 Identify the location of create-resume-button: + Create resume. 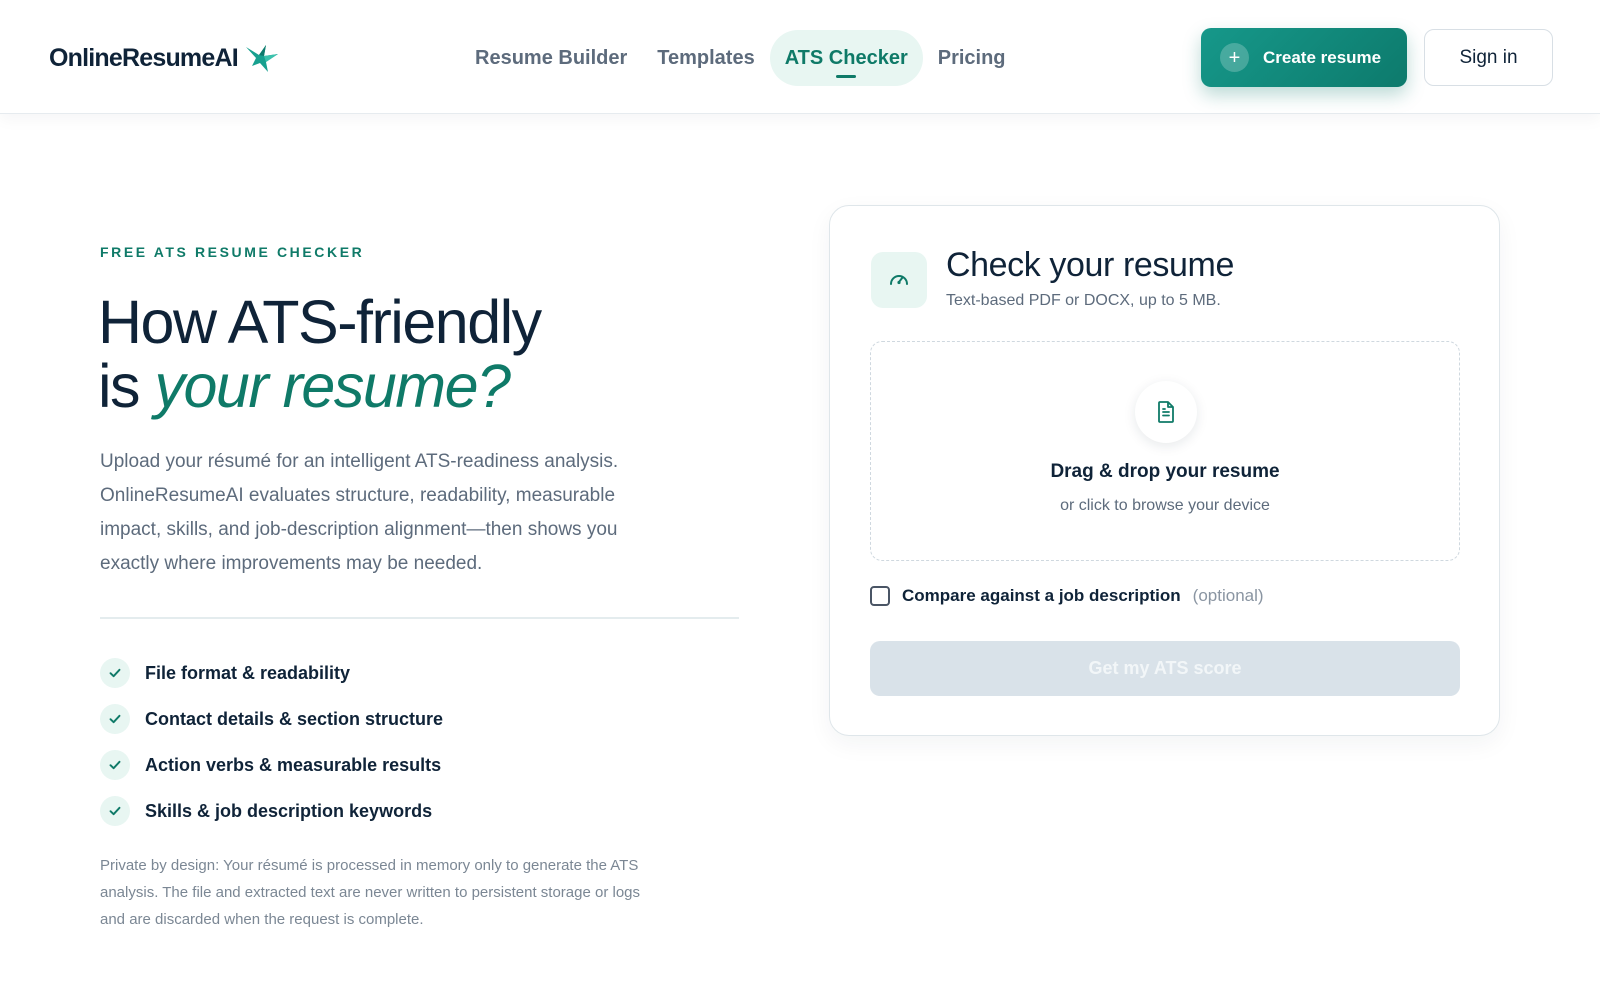
(1304, 57).